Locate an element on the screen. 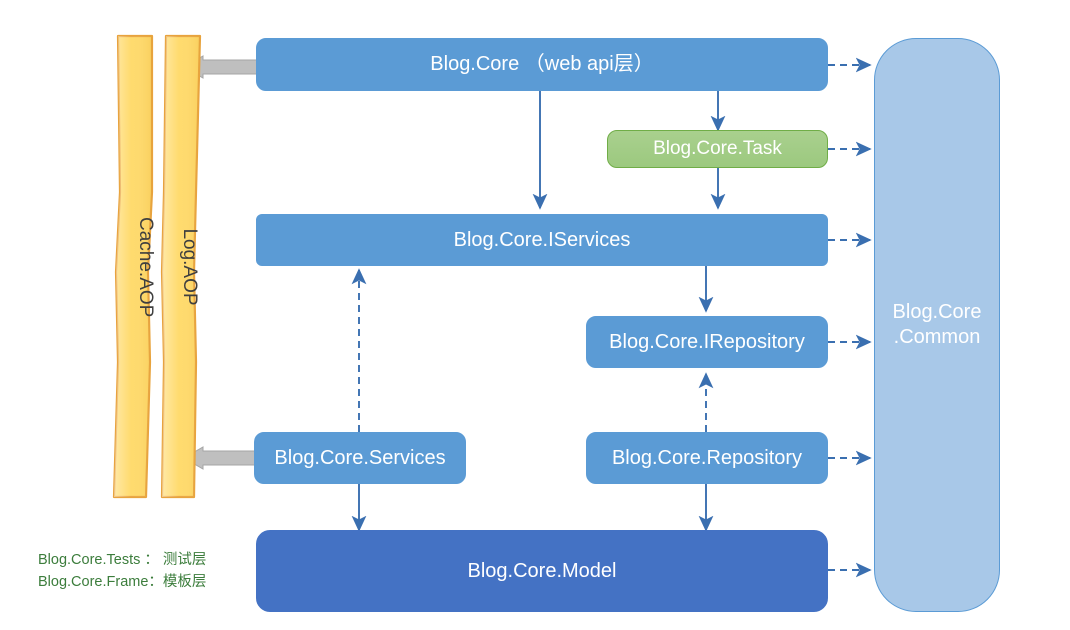 The image size is (1070, 630). node-blog-core-webapi: Blog.Core （web api层） is located at coordinates (542, 64).